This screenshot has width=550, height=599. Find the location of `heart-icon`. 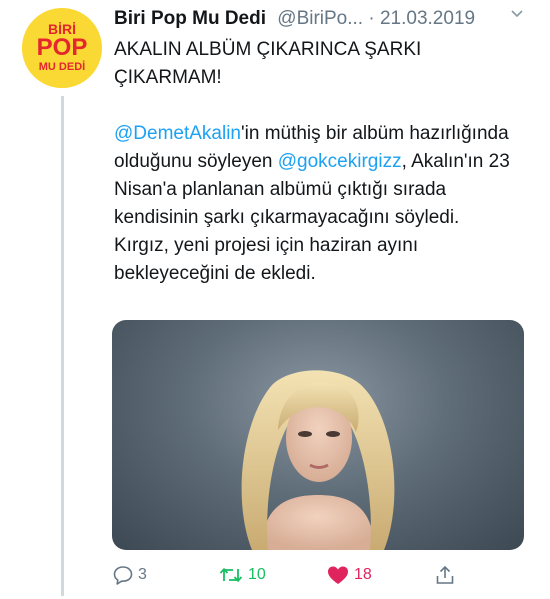

heart-icon is located at coordinates (338, 575).